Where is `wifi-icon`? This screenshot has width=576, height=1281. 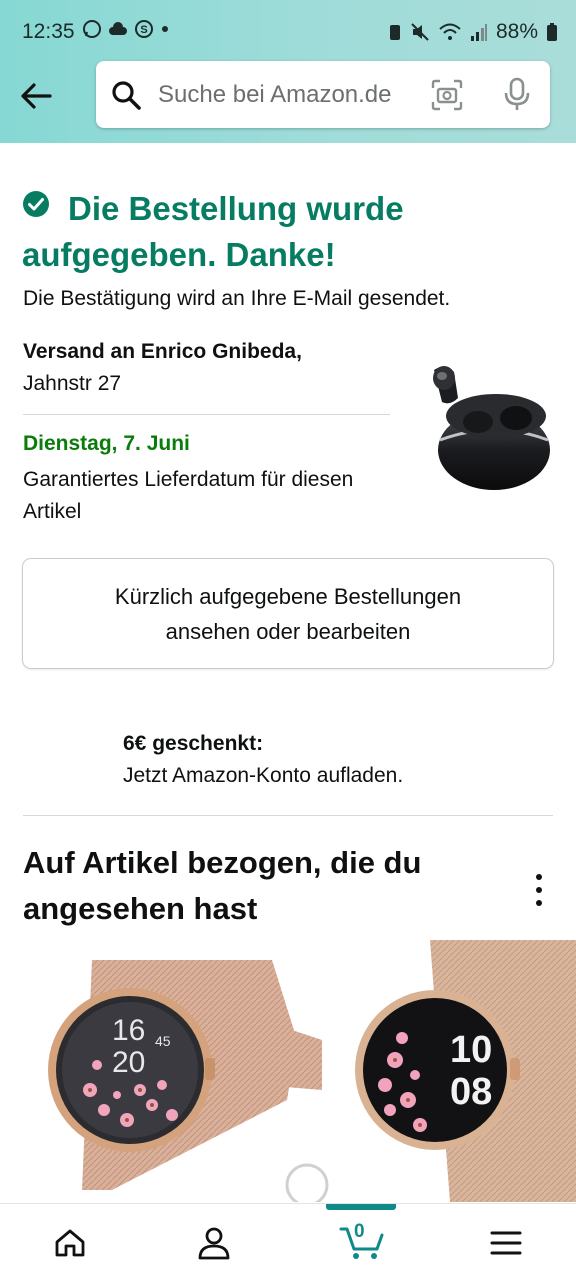
wifi-icon is located at coordinates (450, 31).